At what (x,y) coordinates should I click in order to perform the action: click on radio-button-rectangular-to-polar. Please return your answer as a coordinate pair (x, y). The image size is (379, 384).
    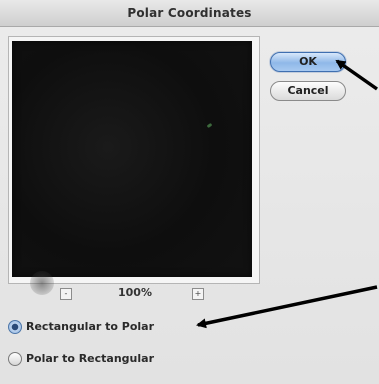
    Looking at the image, I should click on (15, 327).